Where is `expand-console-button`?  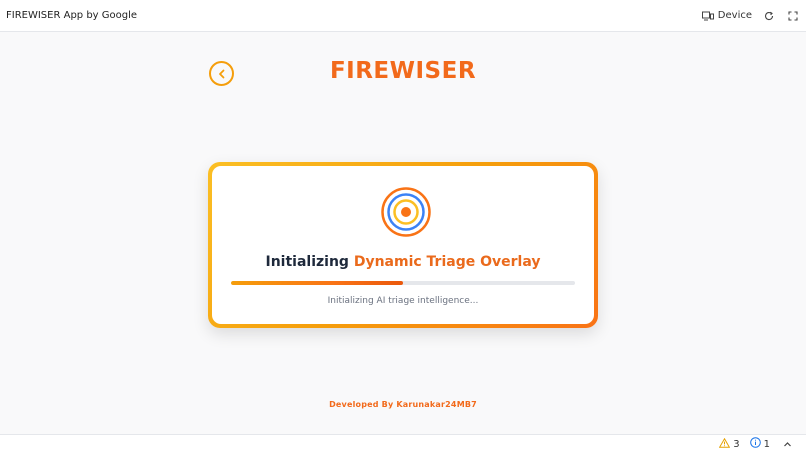 expand-console-button is located at coordinates (787, 444).